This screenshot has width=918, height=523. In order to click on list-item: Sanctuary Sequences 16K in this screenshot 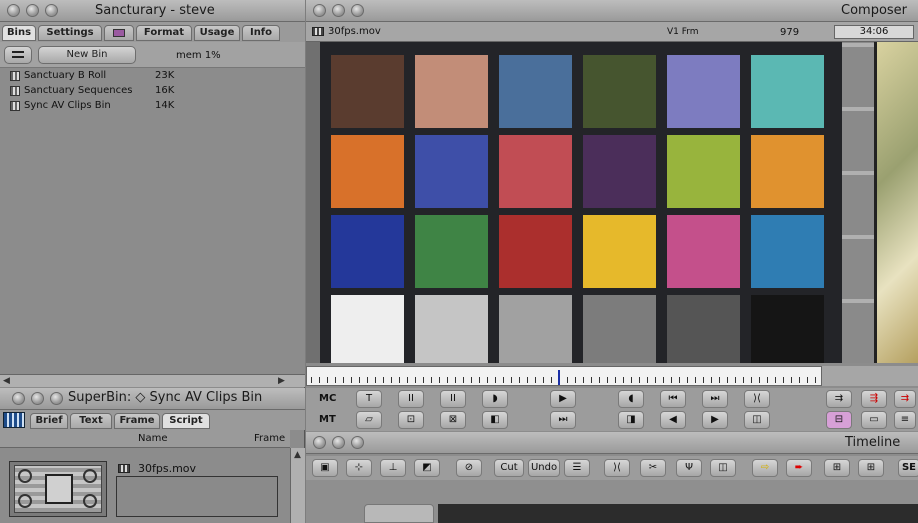, I will do `click(152, 91)`.